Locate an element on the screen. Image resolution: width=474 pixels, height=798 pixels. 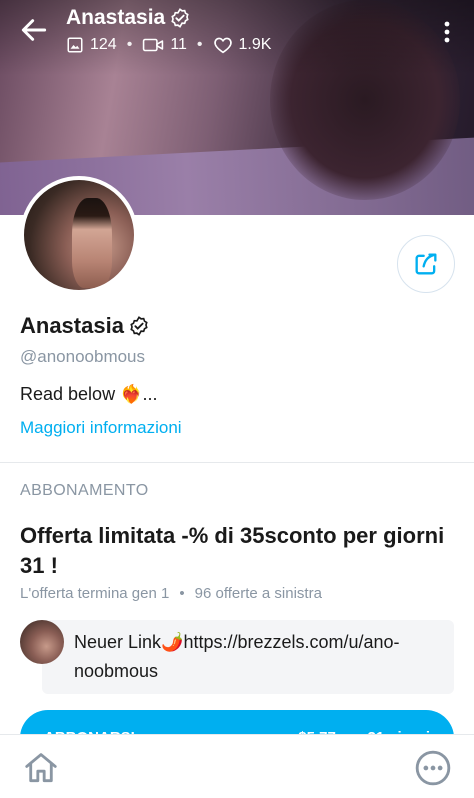
promo-avatar is located at coordinates (42, 642).